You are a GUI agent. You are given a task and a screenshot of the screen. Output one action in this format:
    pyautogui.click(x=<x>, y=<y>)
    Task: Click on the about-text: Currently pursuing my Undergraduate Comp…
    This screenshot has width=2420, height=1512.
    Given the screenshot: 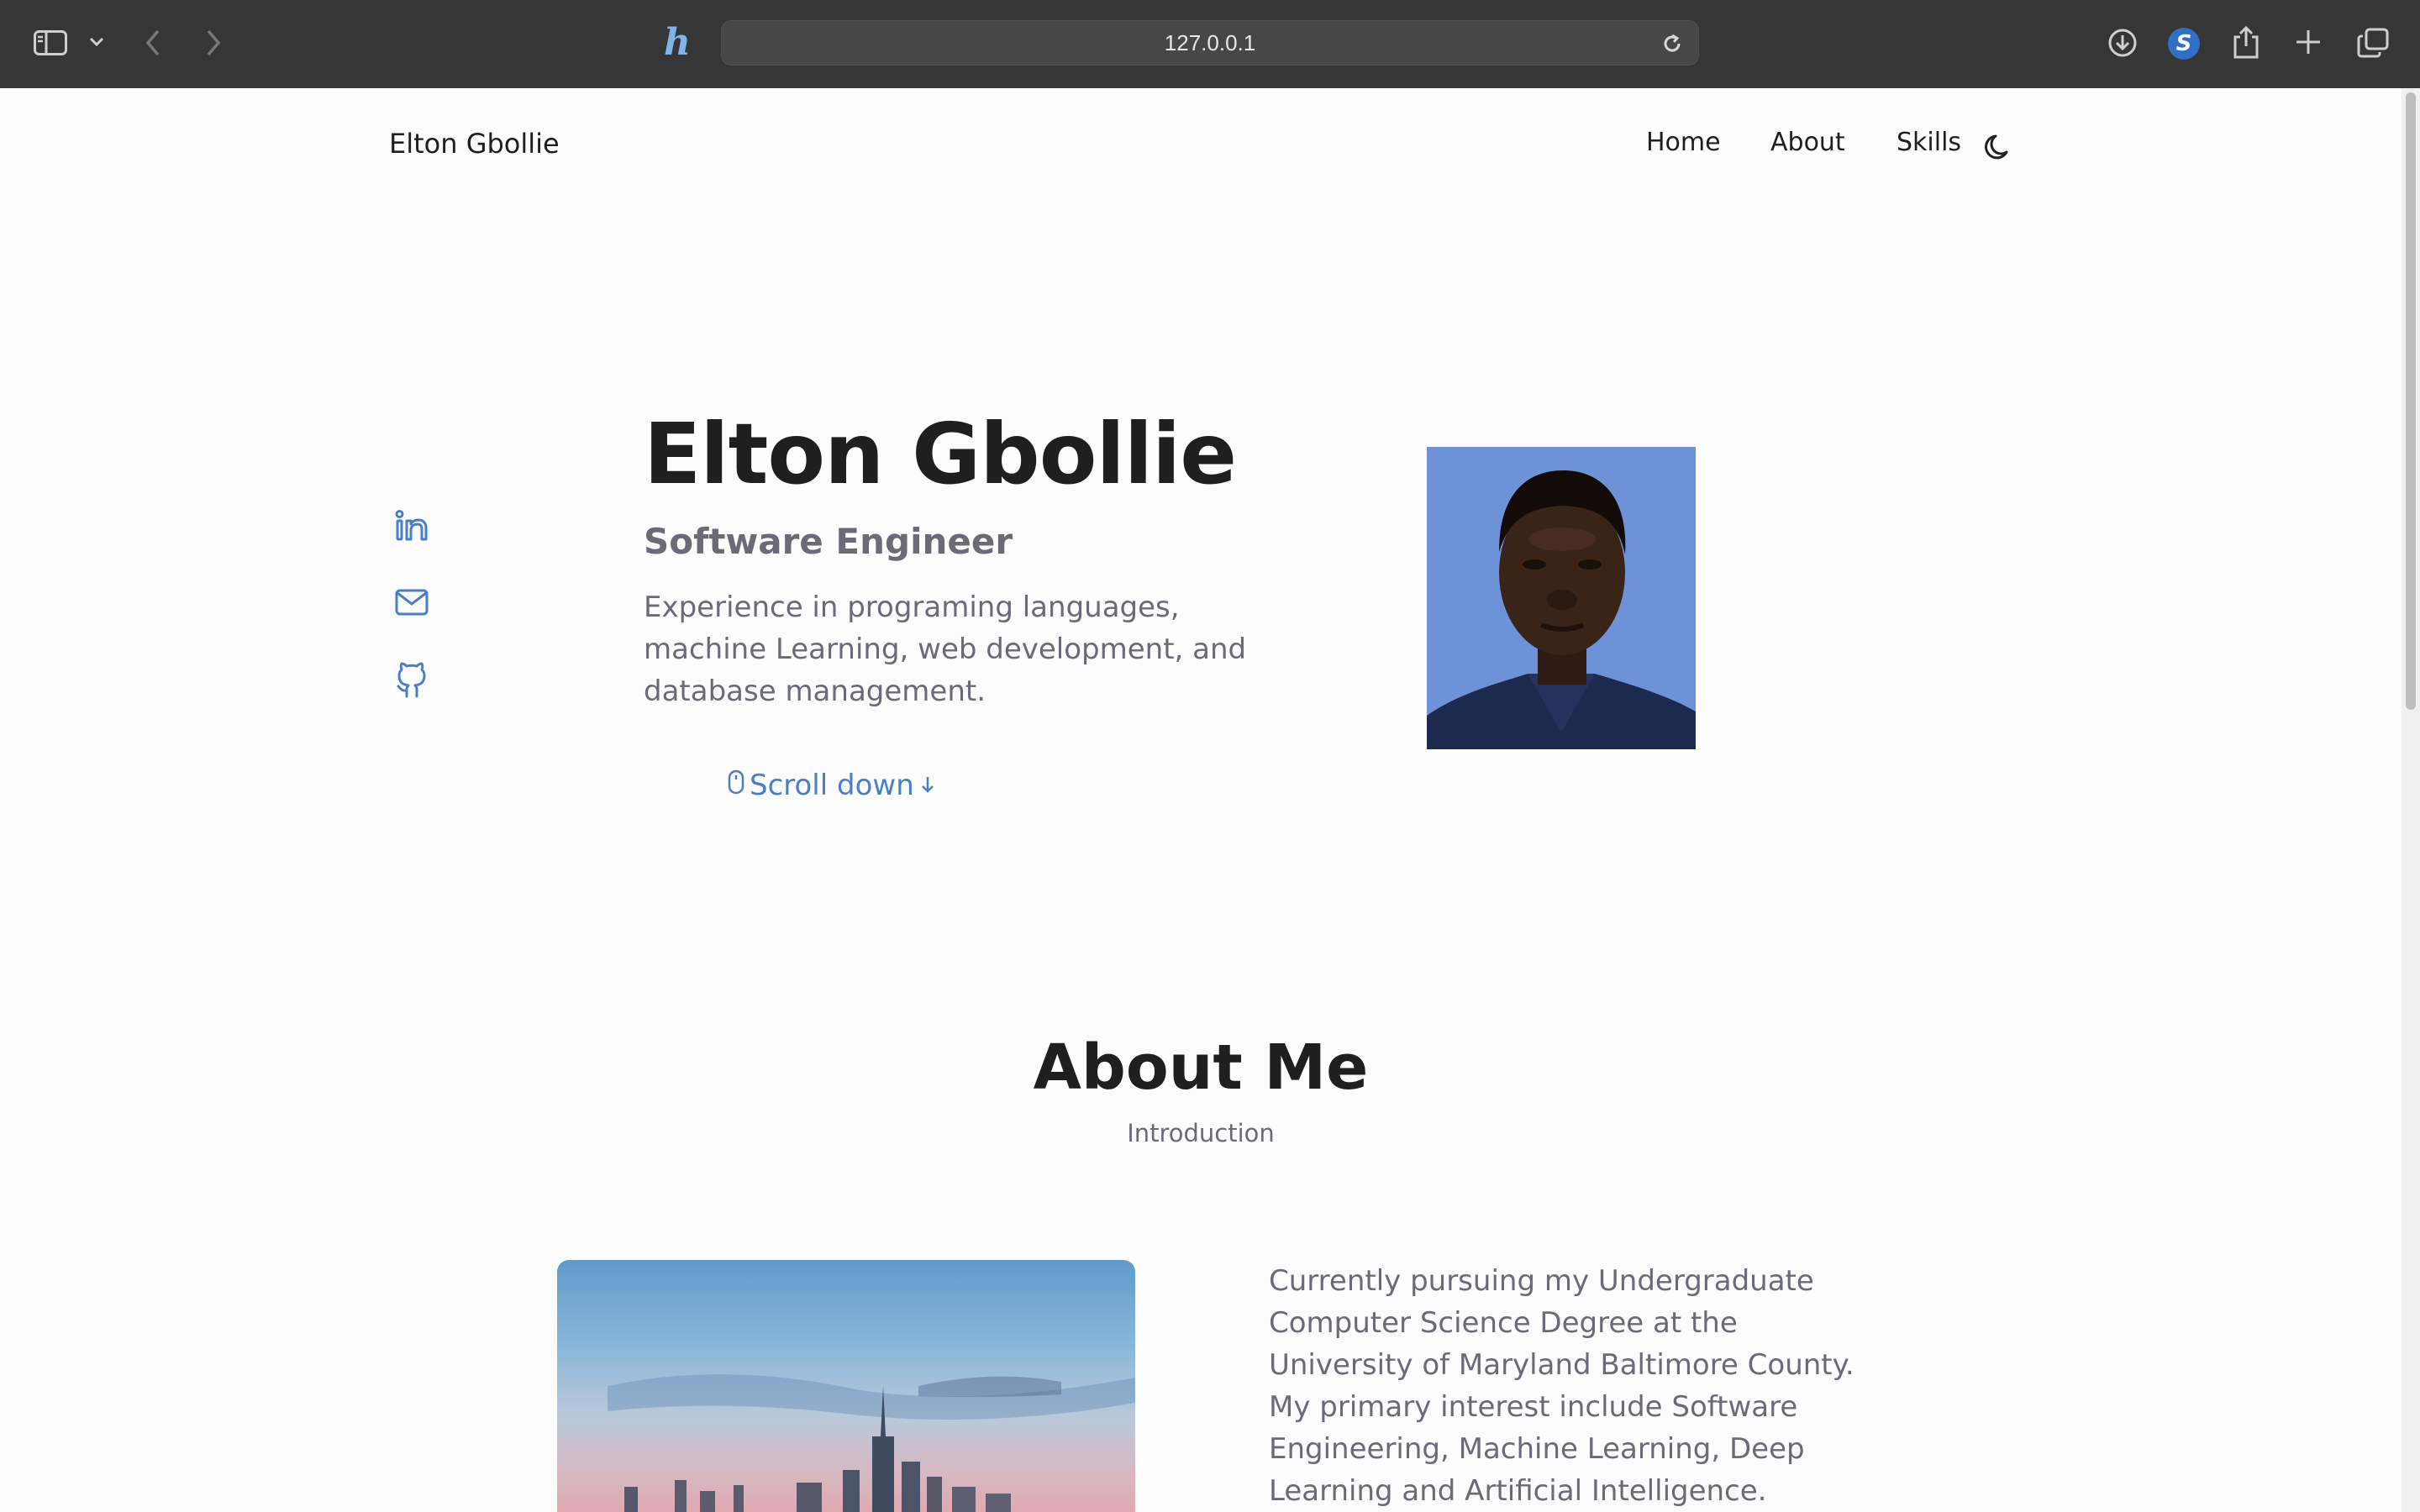 What is the action you would take?
    pyautogui.click(x=1561, y=1386)
    